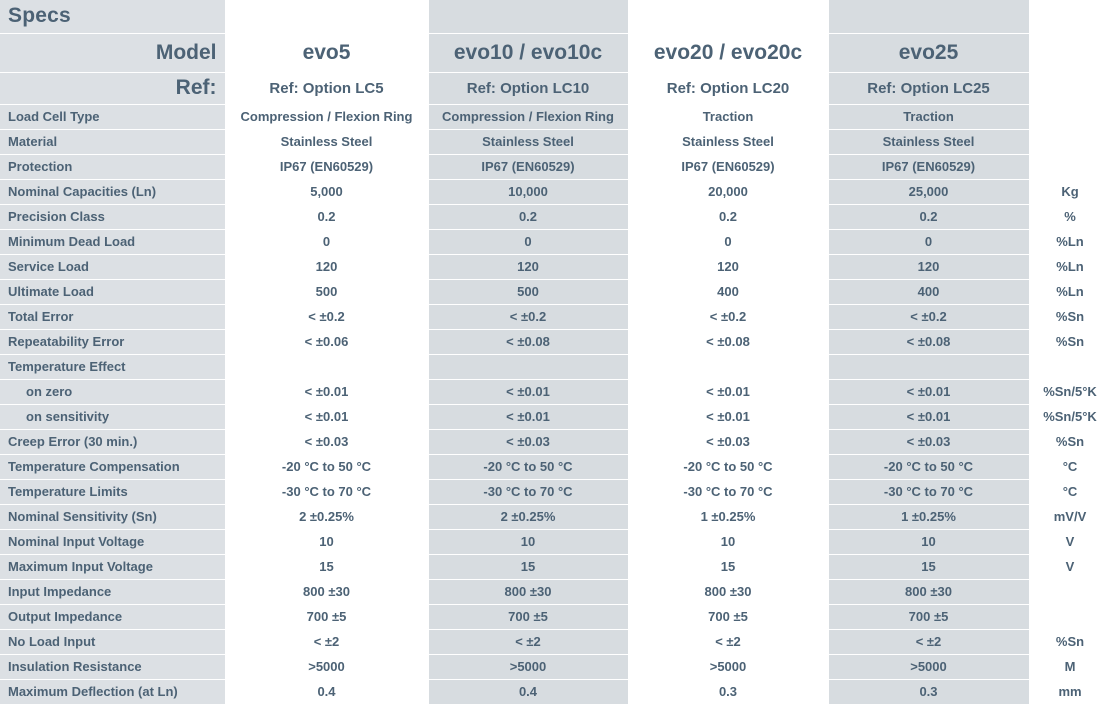 This screenshot has height=705, width=1111. I want to click on spec-label: Output Impedance, so click(113, 617).